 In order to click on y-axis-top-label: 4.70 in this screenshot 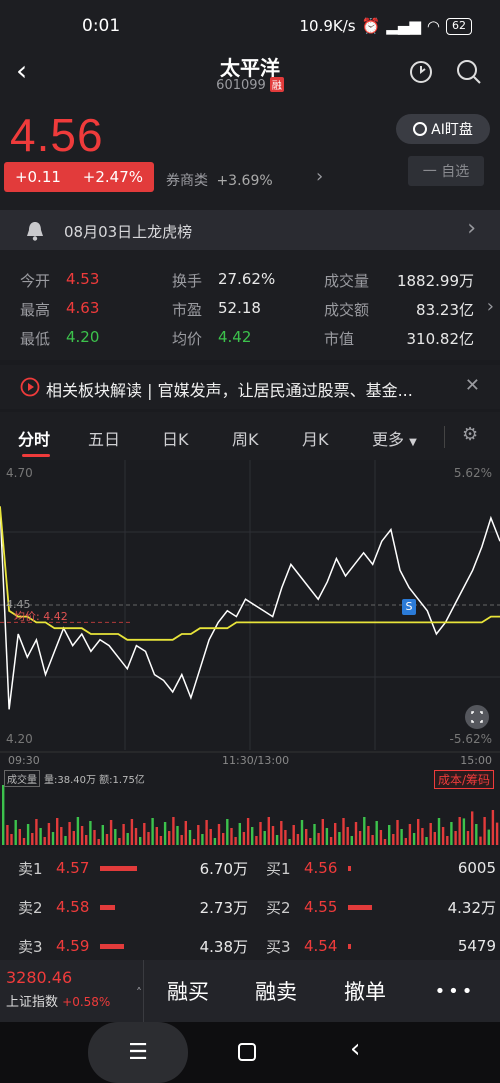, I will do `click(19, 473)`.